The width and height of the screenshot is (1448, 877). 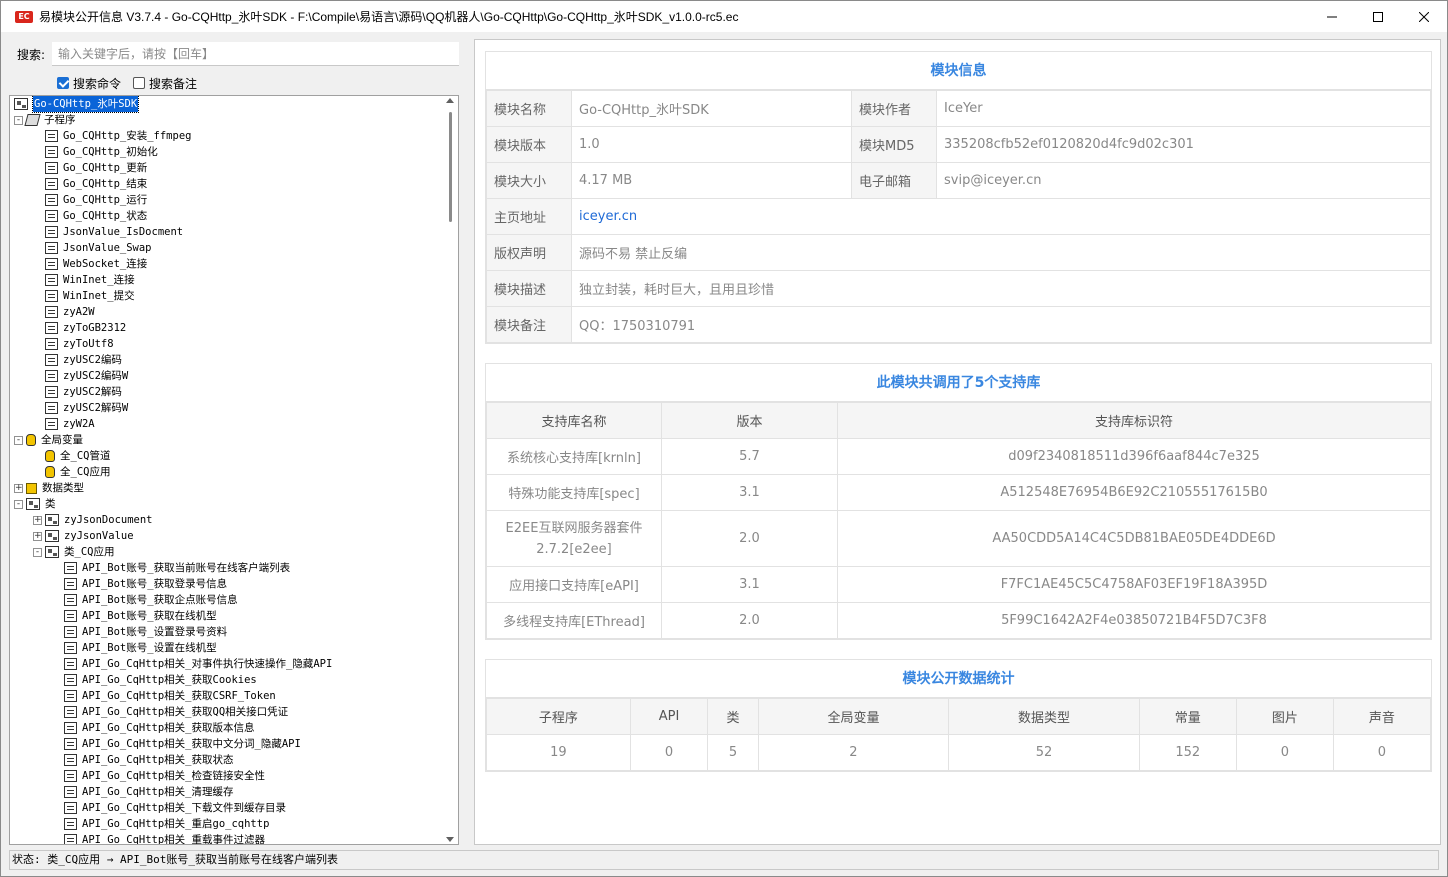 What do you see at coordinates (171, 568) in the screenshot?
I see `tree-node-method: API_Bot账号_获取当前账号在线客户端列表` at bounding box center [171, 568].